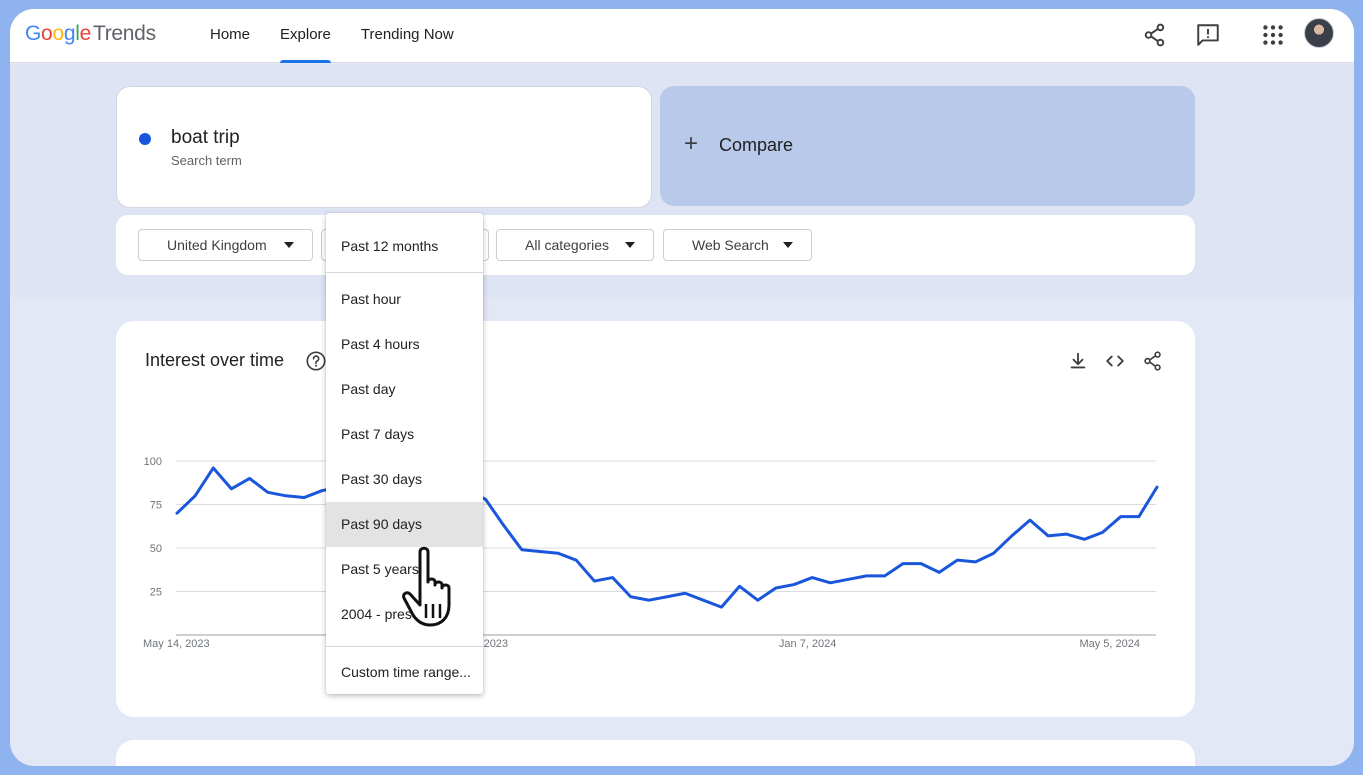 The height and width of the screenshot is (775, 1363). Describe the element at coordinates (305, 36) in the screenshot. I see `nav-explore: Explore` at that location.